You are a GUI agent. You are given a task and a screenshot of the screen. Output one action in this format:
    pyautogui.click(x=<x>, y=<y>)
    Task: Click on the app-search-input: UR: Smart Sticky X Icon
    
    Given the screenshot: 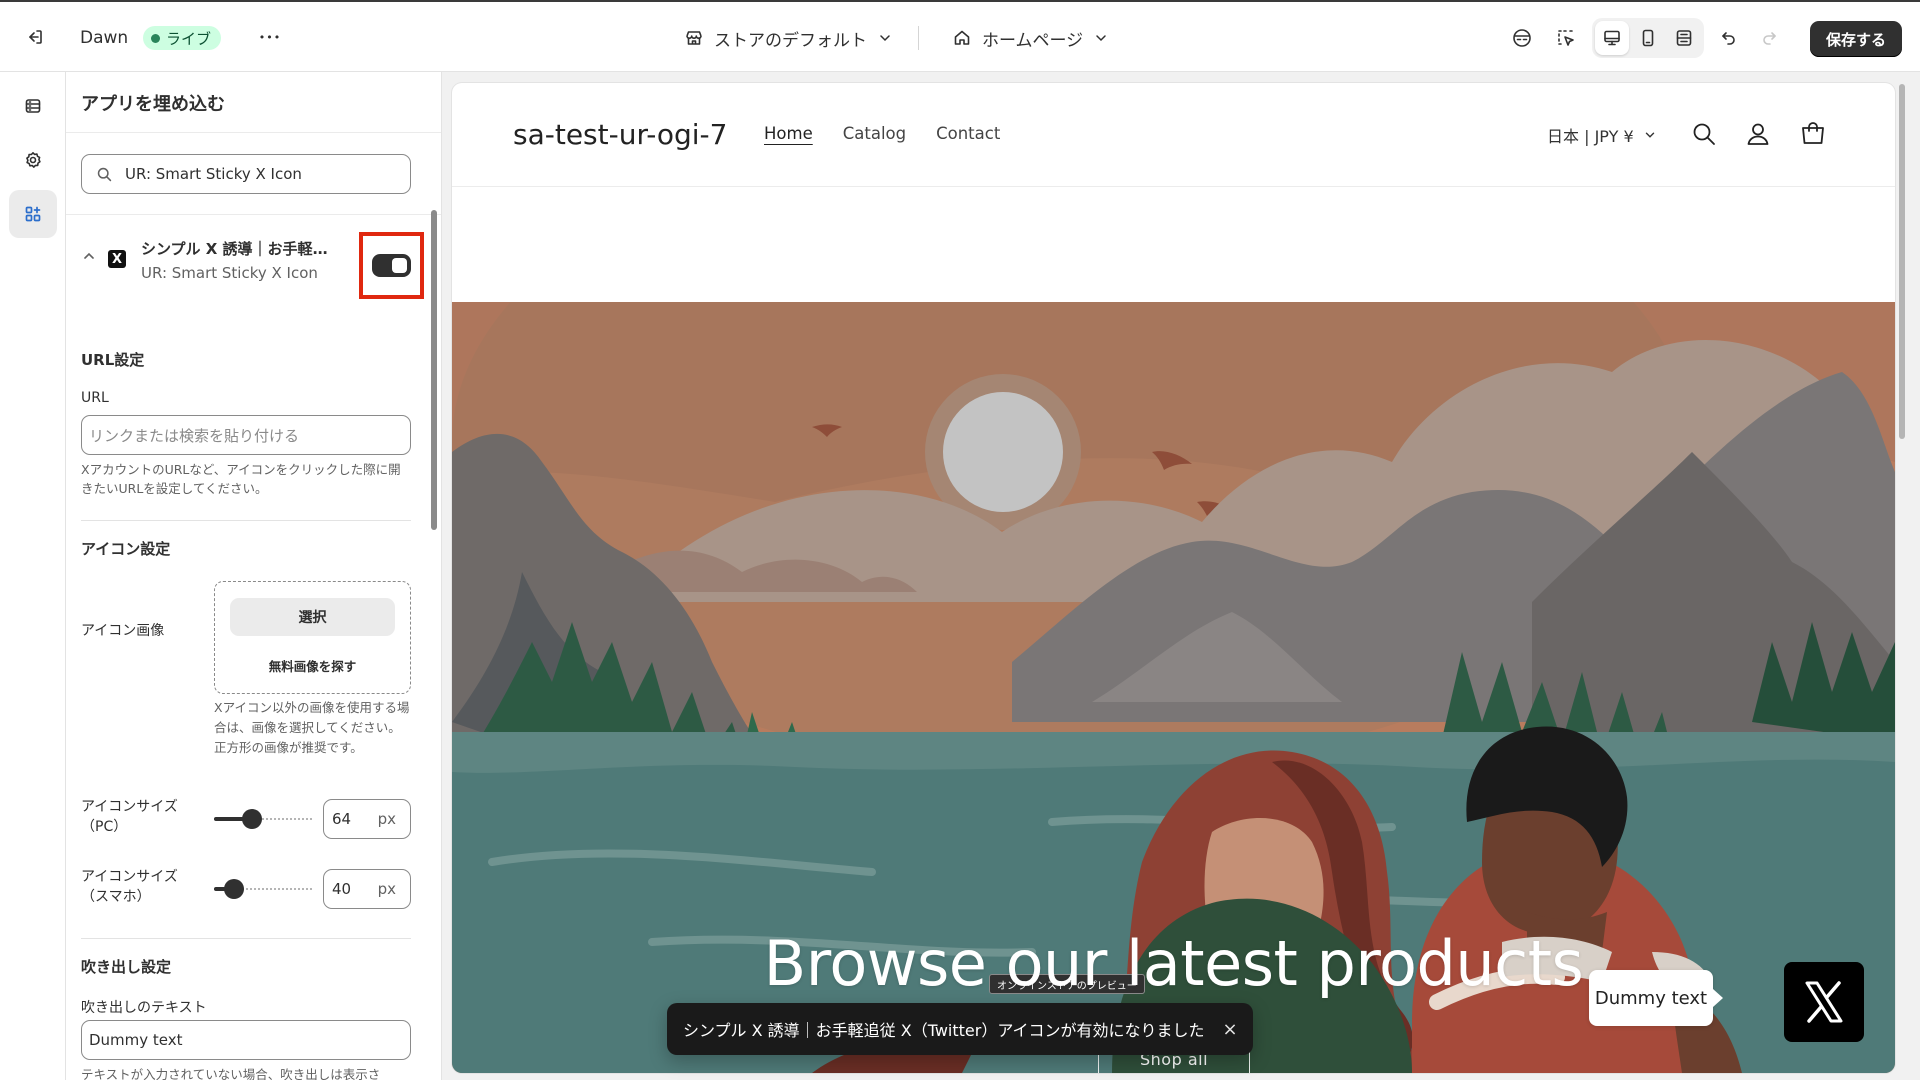 What is the action you would take?
    pyautogui.click(x=246, y=174)
    